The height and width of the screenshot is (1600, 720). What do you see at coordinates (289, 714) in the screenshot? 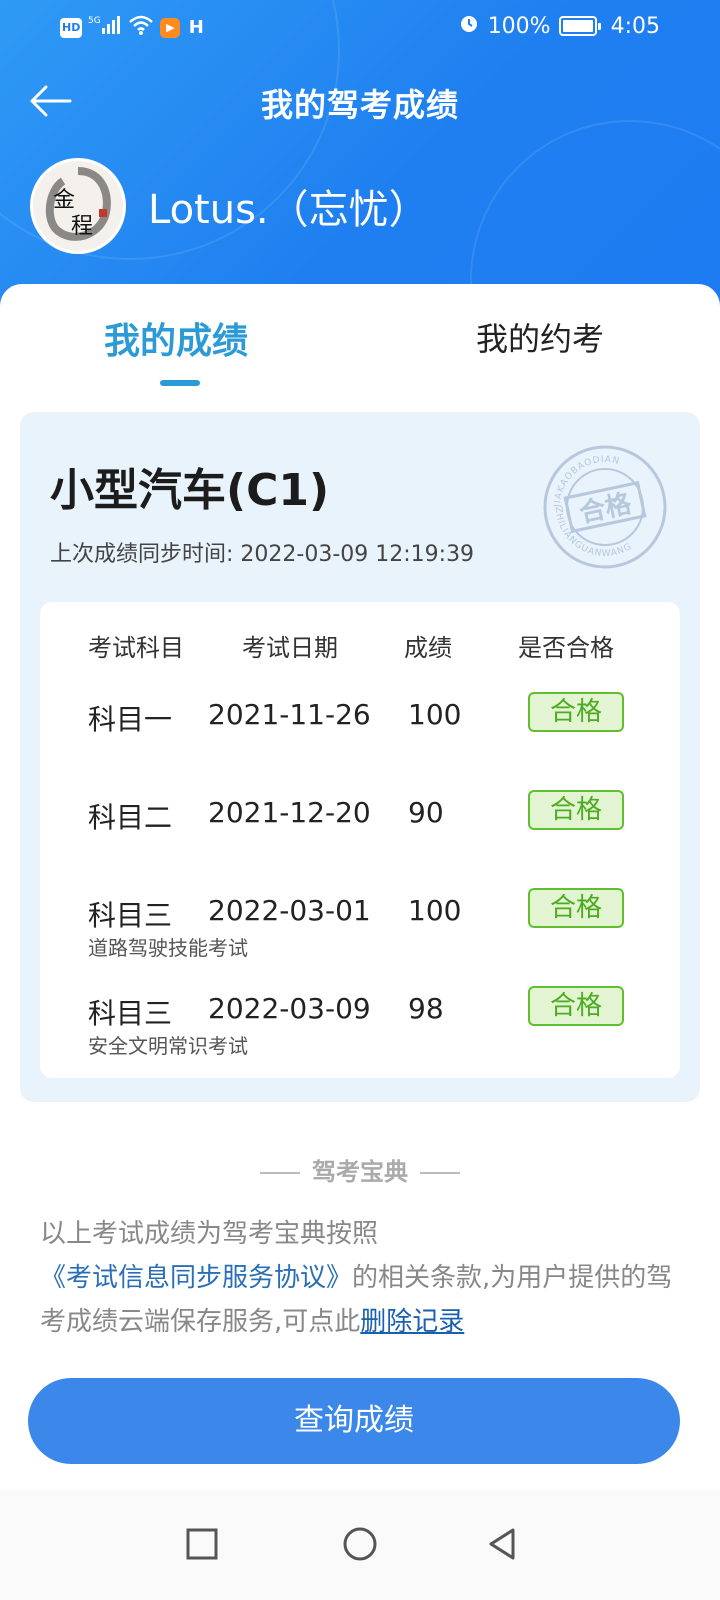
I see `row-date: 2021-11-26` at bounding box center [289, 714].